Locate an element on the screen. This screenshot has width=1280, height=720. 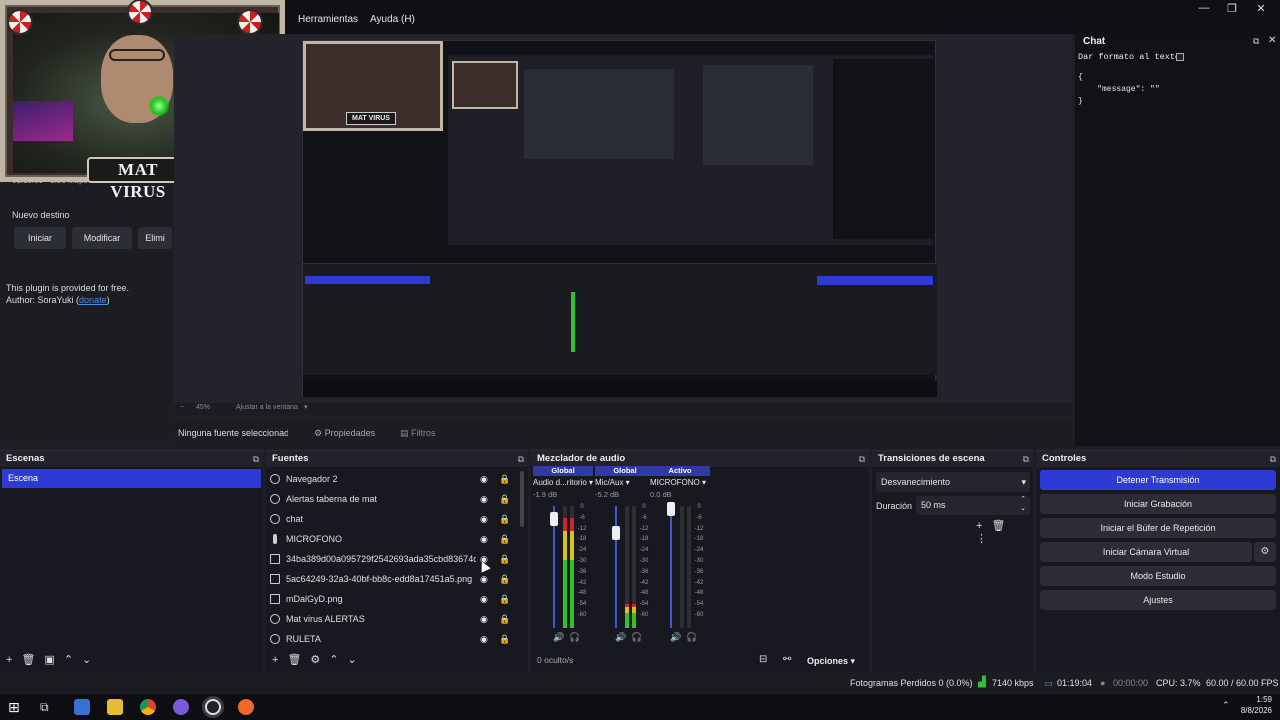
more-options-icon: ⋮ is located at coordinates (981, 539).